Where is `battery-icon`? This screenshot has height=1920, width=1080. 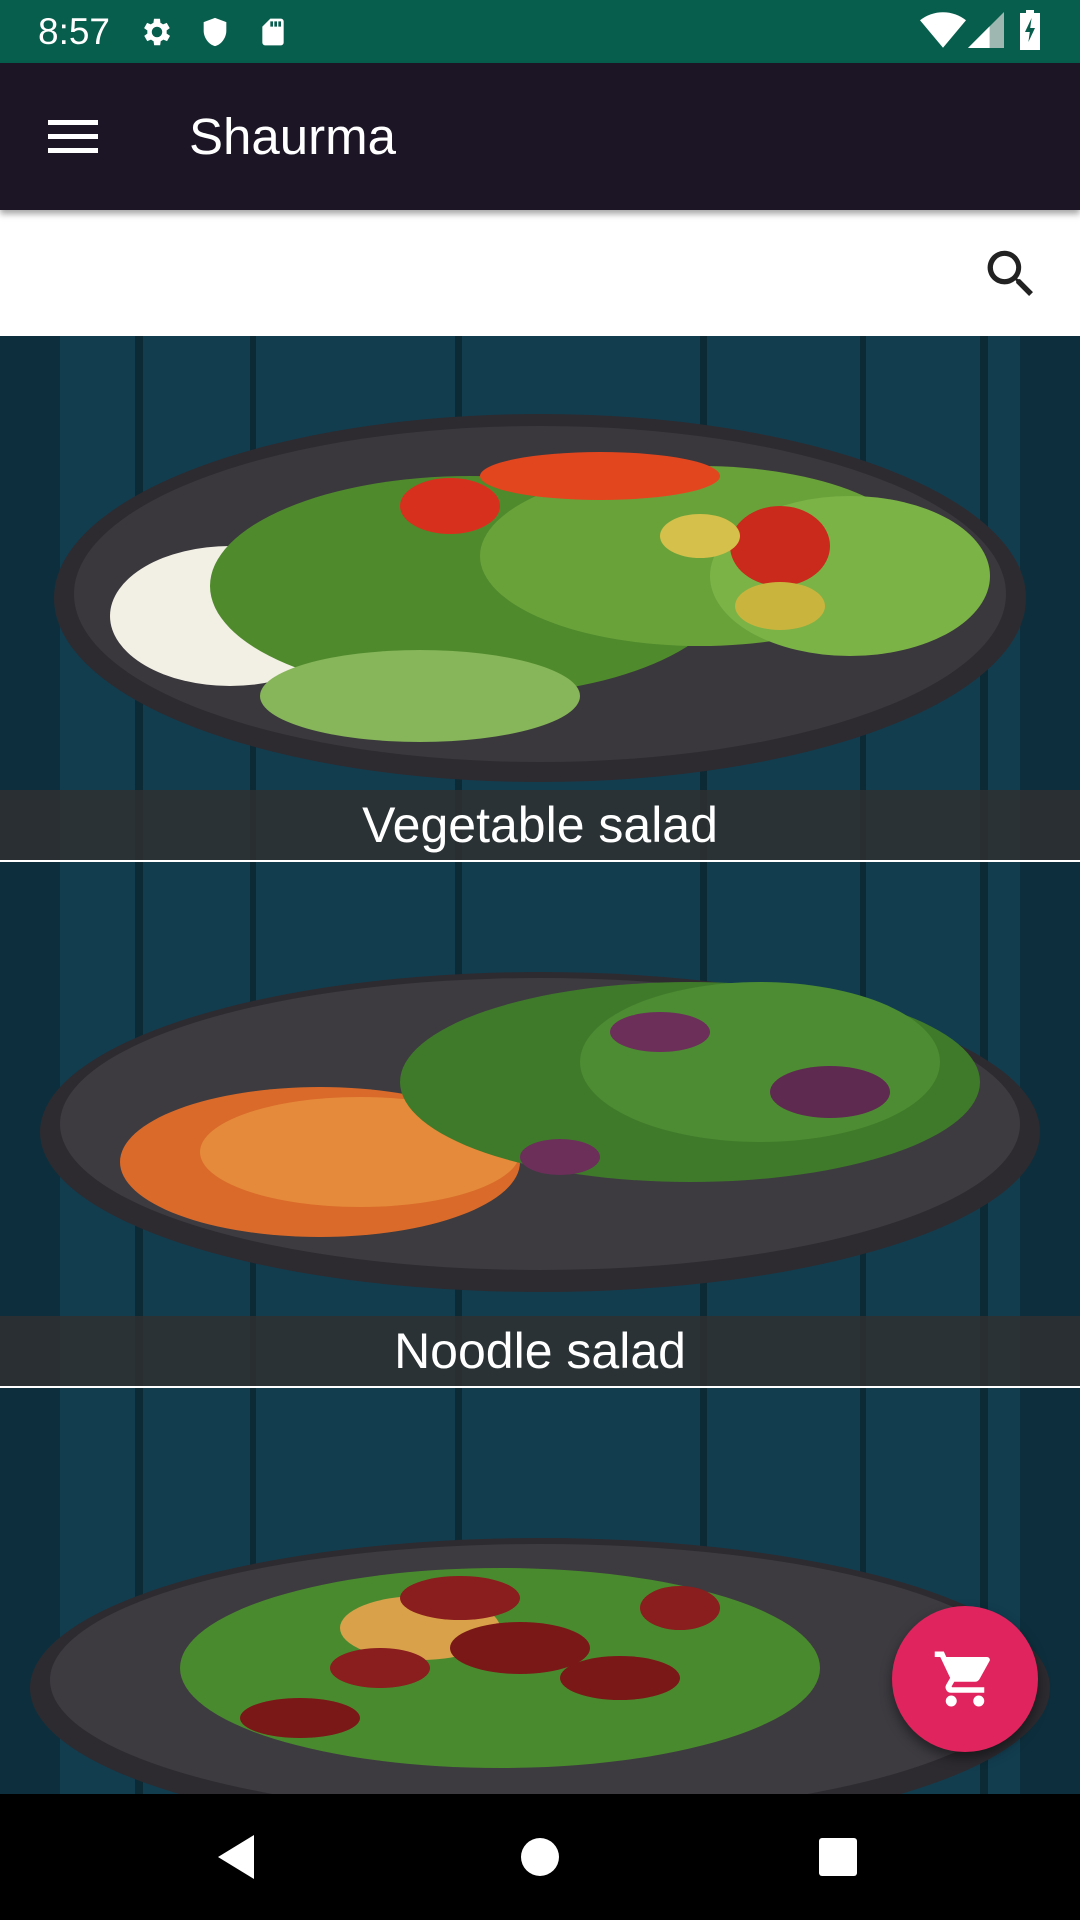
battery-icon is located at coordinates (1030, 32).